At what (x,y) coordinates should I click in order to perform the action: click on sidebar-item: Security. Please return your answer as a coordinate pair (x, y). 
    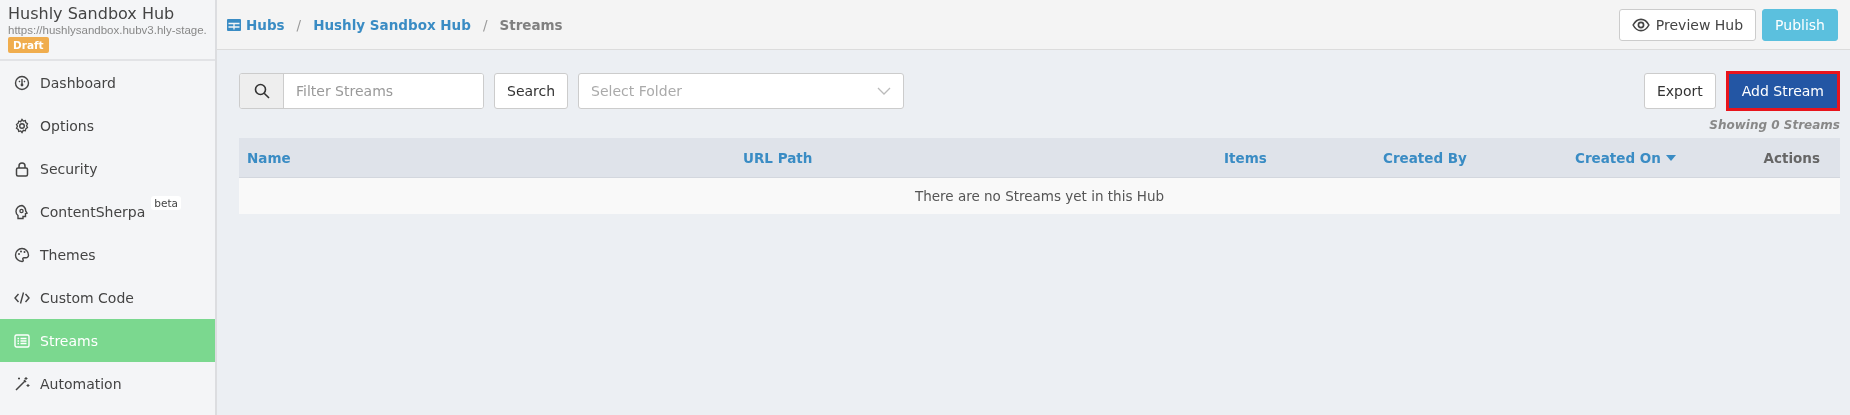
    Looking at the image, I should click on (107, 168).